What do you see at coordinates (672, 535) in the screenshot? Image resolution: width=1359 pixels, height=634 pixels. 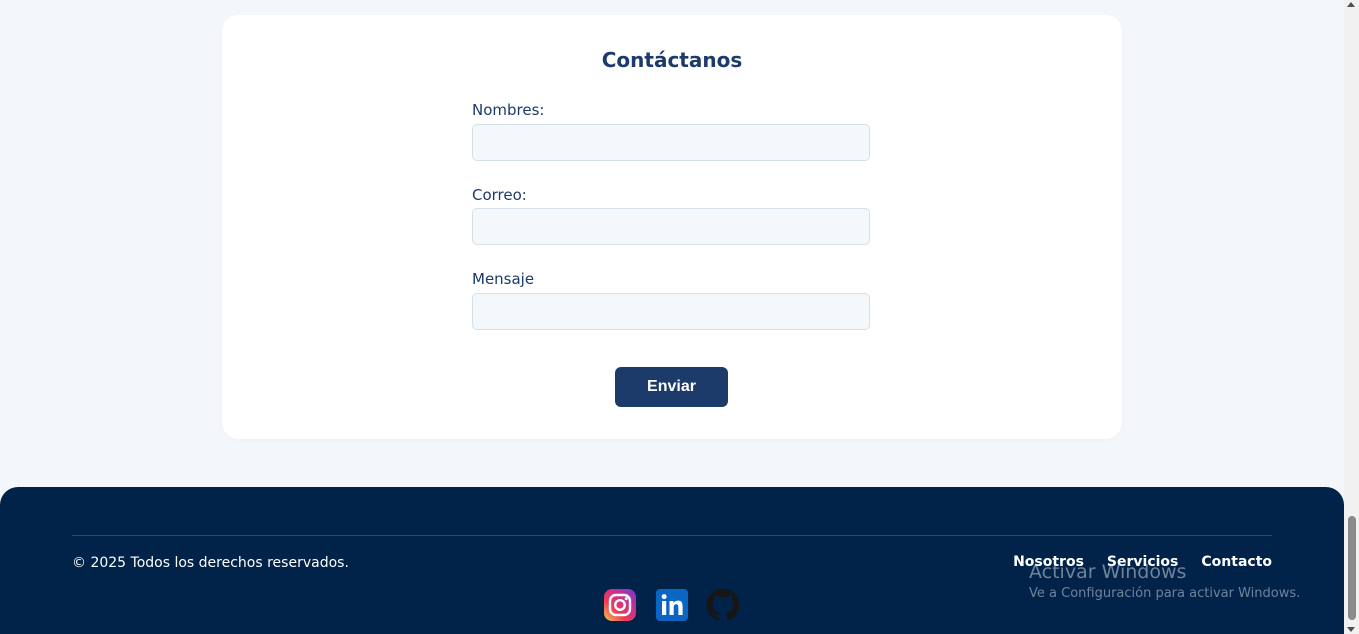 I see `footer-divider` at bounding box center [672, 535].